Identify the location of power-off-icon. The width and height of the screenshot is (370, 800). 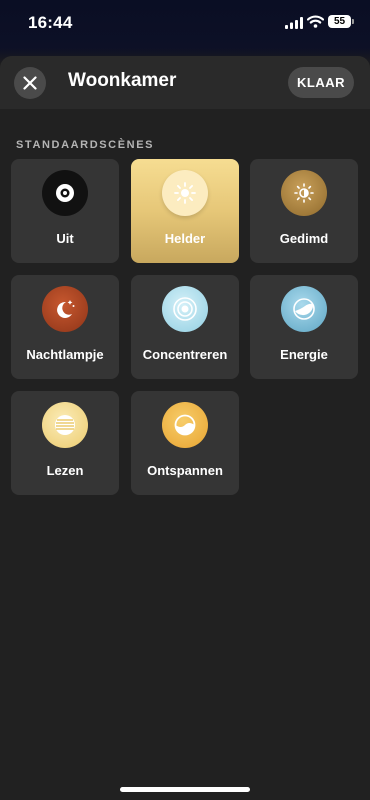
(65, 193).